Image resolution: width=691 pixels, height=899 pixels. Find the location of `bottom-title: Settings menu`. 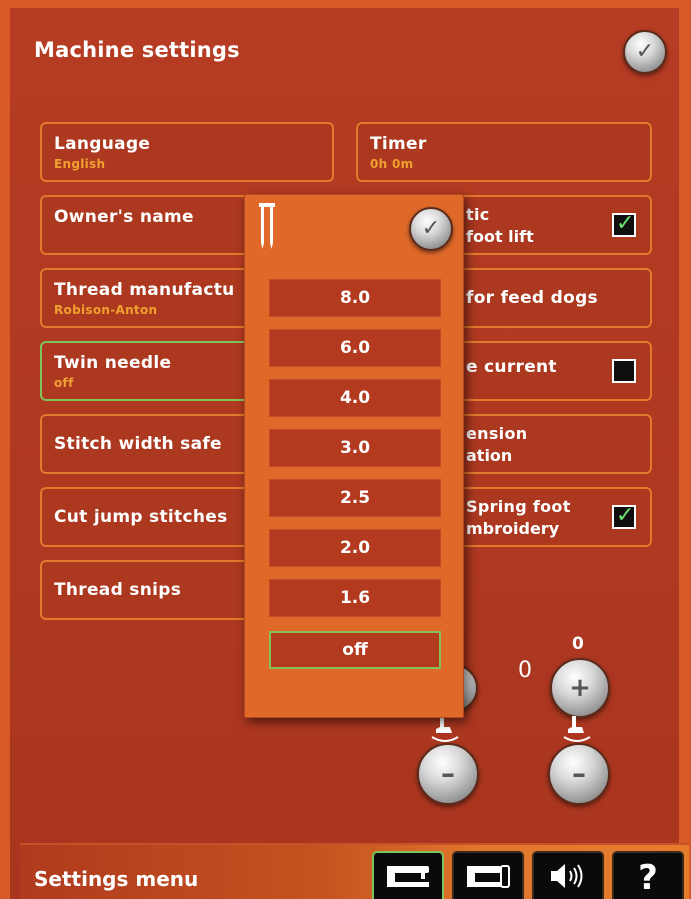

bottom-title: Settings menu is located at coordinates (116, 879).